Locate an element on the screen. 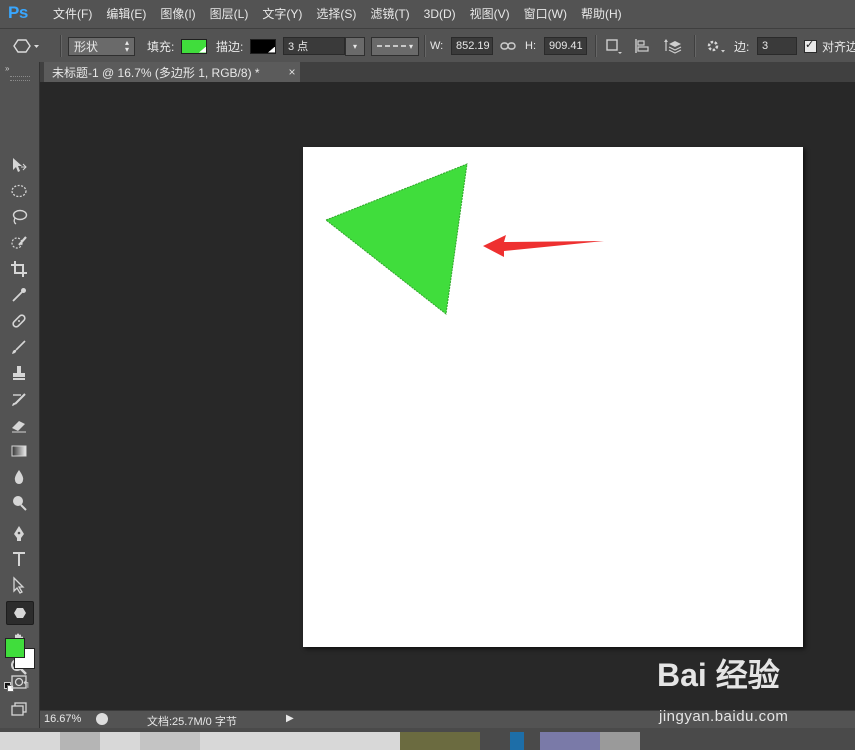 Image resolution: width=855 pixels, height=750 pixels. dodge-icon is located at coordinates (20, 503).